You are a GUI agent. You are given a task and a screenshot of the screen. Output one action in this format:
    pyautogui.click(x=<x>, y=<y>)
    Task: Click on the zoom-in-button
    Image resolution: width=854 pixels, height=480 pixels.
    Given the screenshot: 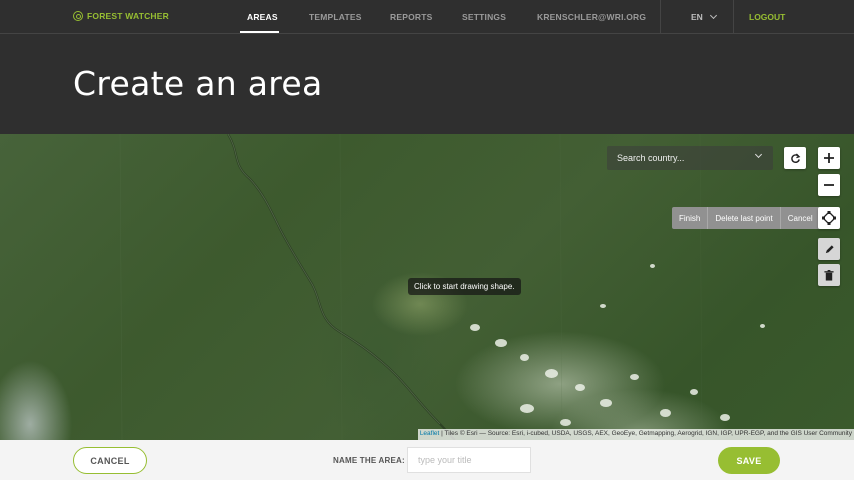 What is the action you would take?
    pyautogui.click(x=829, y=158)
    